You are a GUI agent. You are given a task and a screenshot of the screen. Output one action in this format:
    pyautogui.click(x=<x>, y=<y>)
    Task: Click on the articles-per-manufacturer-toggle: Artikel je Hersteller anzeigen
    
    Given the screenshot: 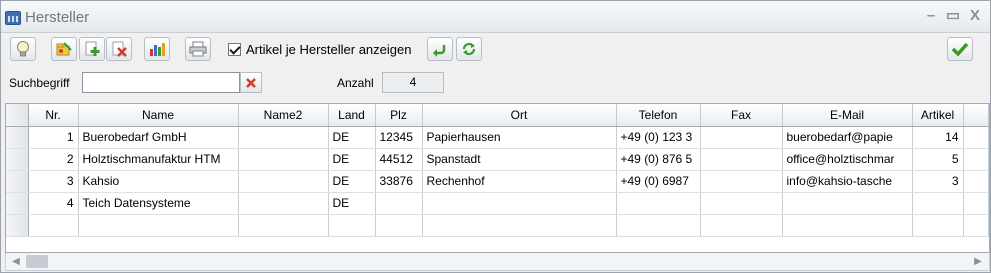 What is the action you would take?
    pyautogui.click(x=319, y=49)
    